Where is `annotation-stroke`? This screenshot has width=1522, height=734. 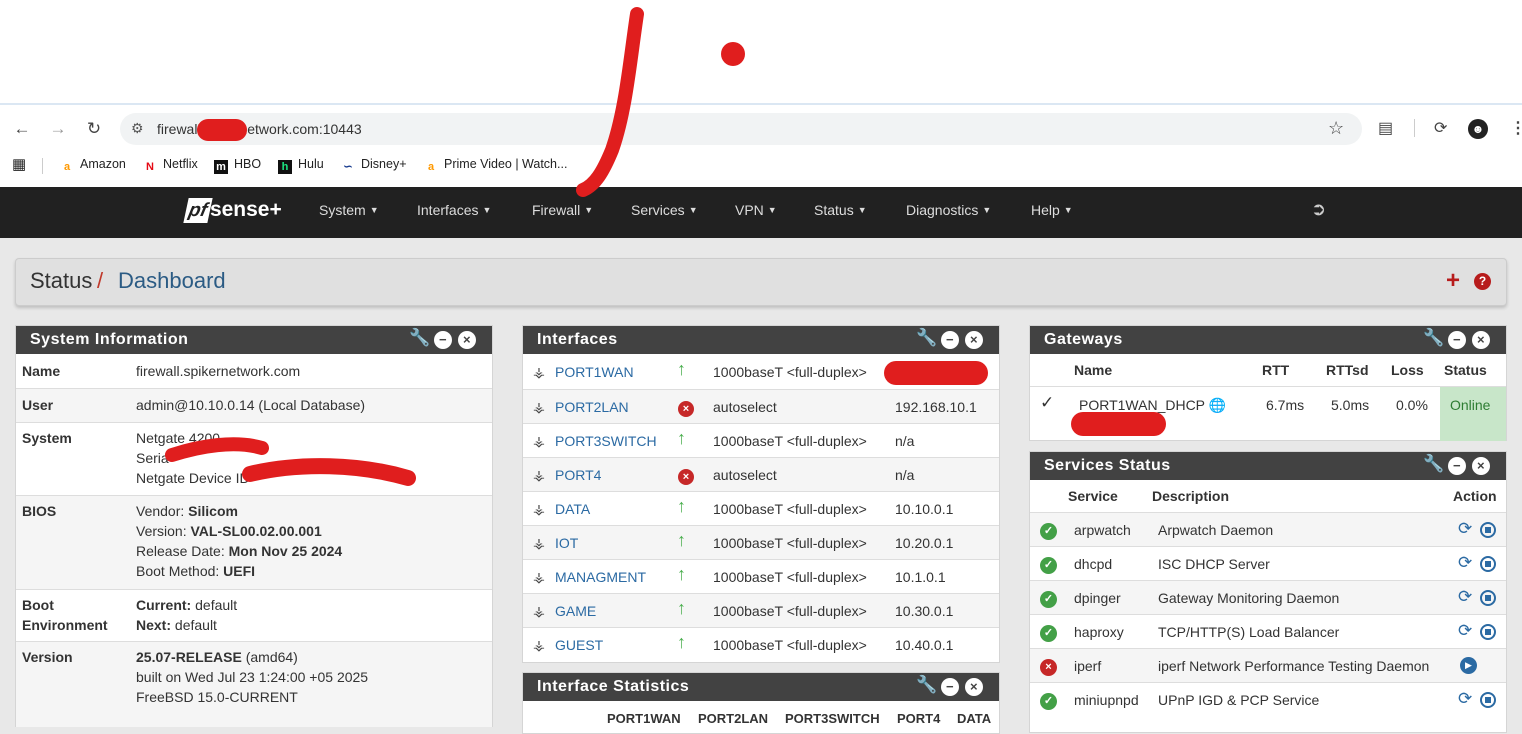 annotation-stroke is located at coordinates (610, 102).